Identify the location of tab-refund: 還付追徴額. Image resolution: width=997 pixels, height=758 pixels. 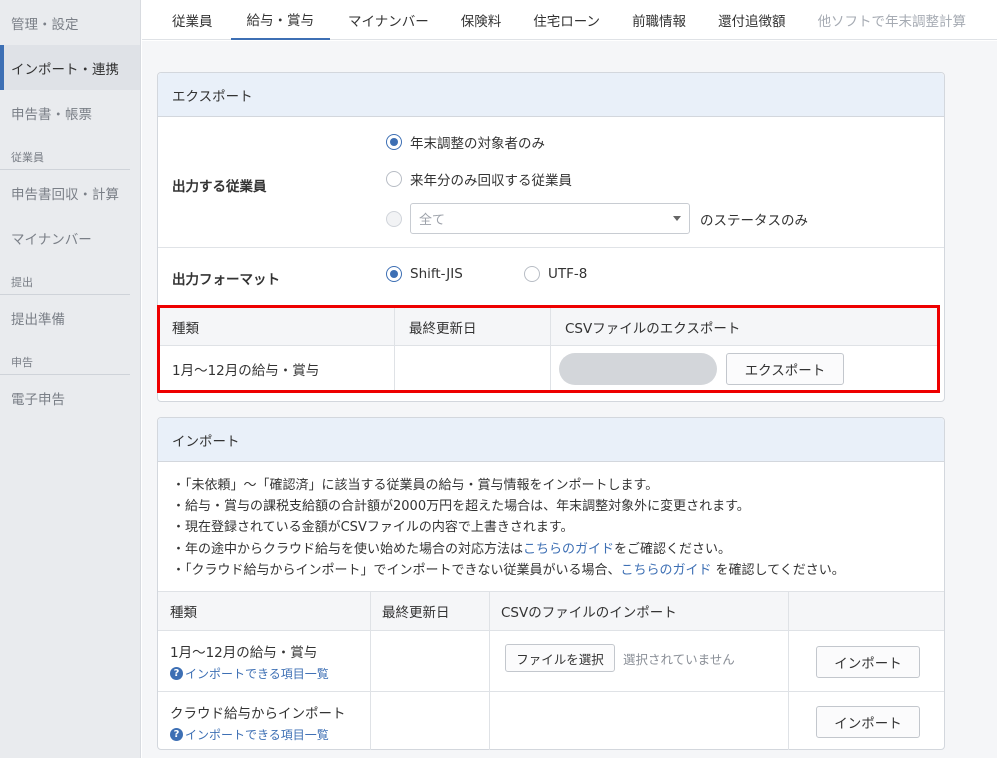
(752, 20).